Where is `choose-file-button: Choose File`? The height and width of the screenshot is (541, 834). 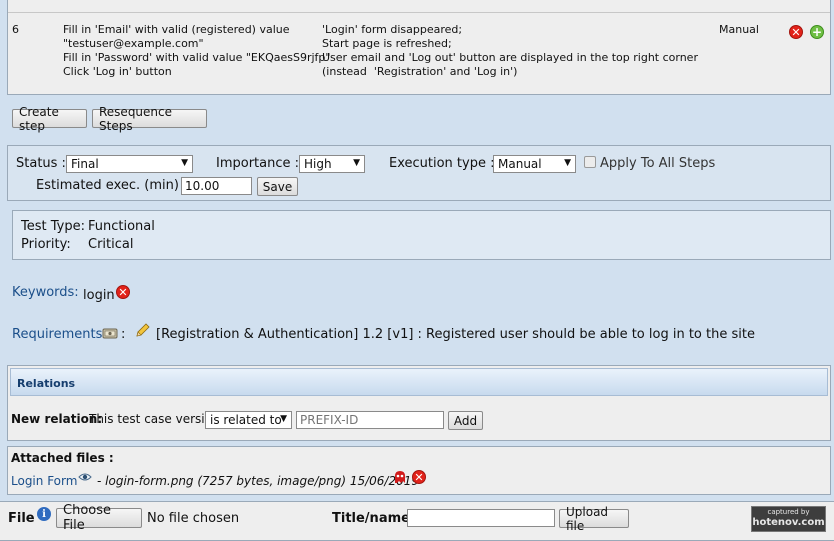
choose-file-button: Choose File is located at coordinates (99, 518).